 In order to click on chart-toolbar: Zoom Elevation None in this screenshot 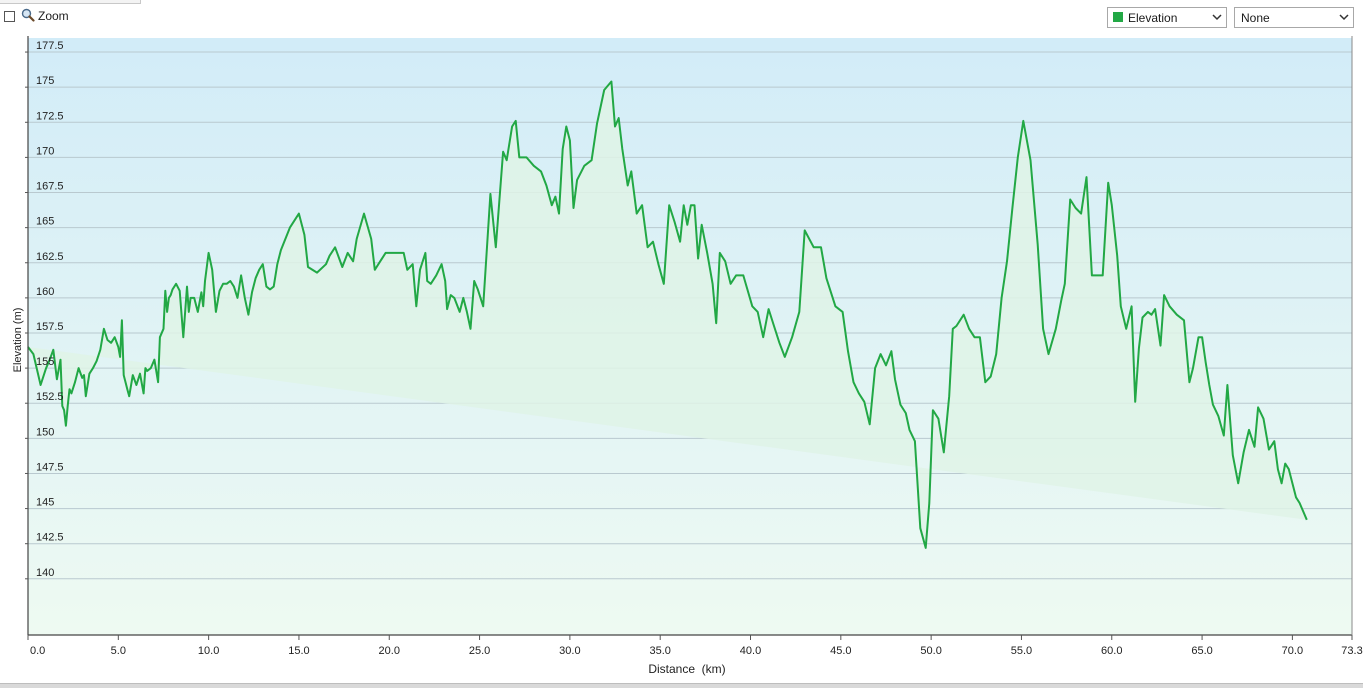, I will do `click(681, 17)`.